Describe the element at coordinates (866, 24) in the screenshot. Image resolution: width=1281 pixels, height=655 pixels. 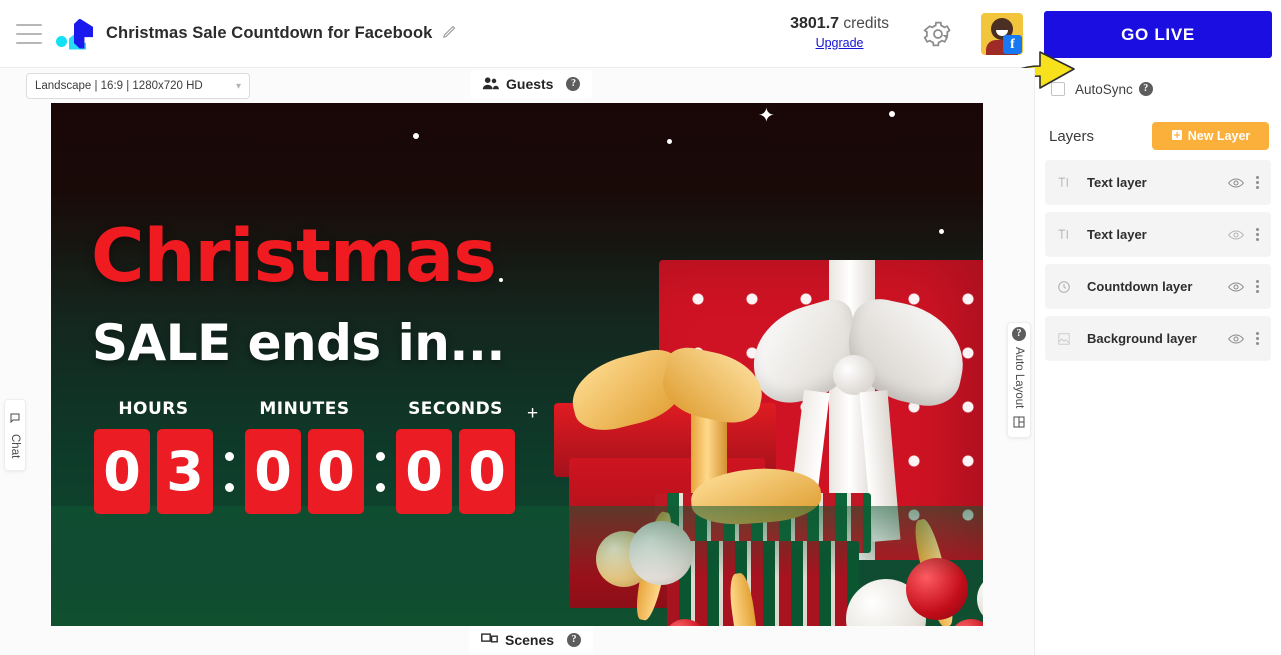
I see `credits-word: credits` at that location.